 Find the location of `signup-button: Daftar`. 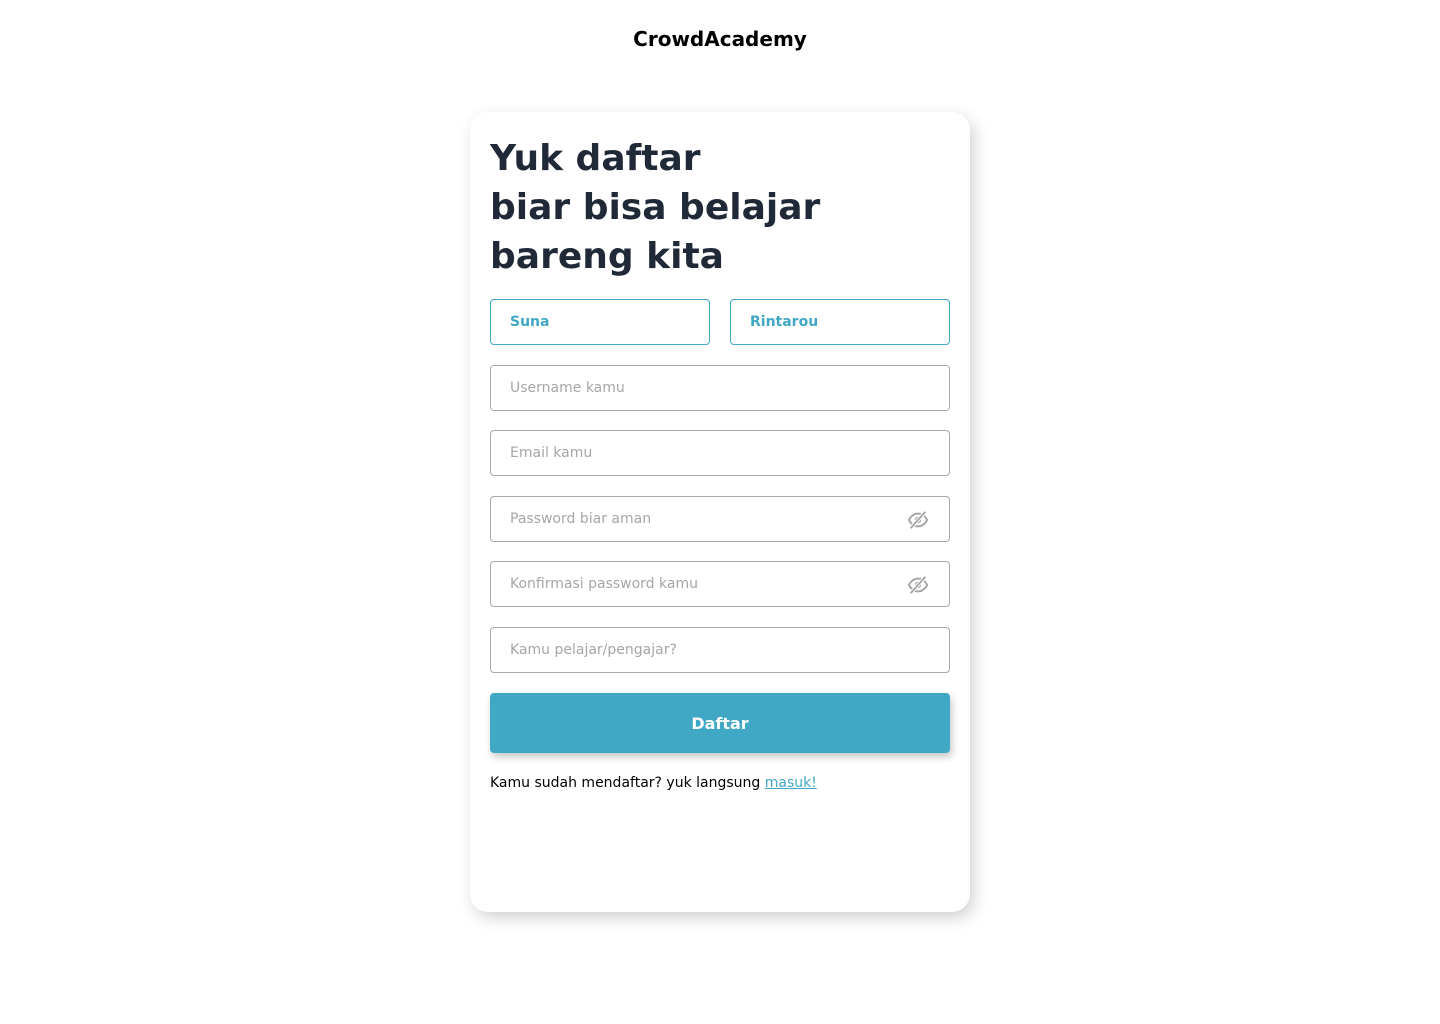

signup-button: Daftar is located at coordinates (720, 723).